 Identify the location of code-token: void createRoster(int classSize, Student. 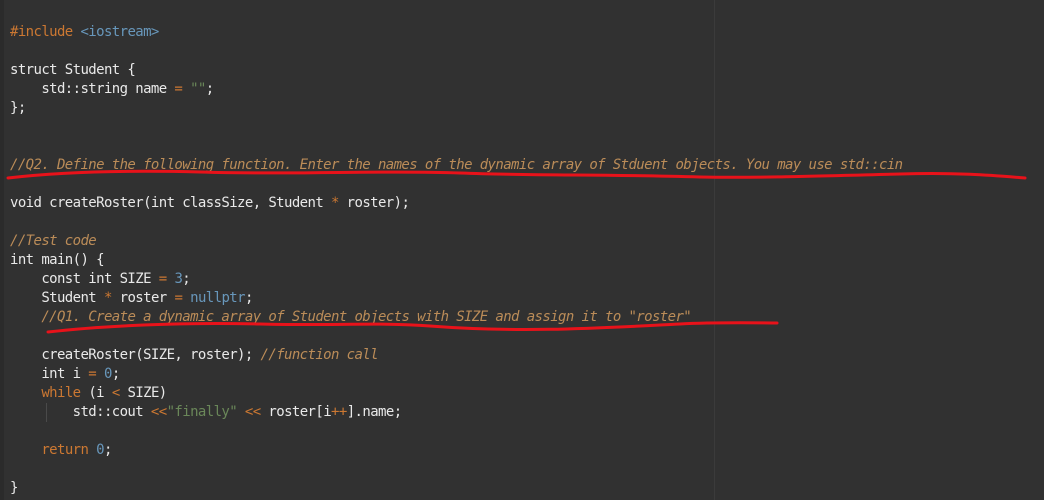
(170, 203).